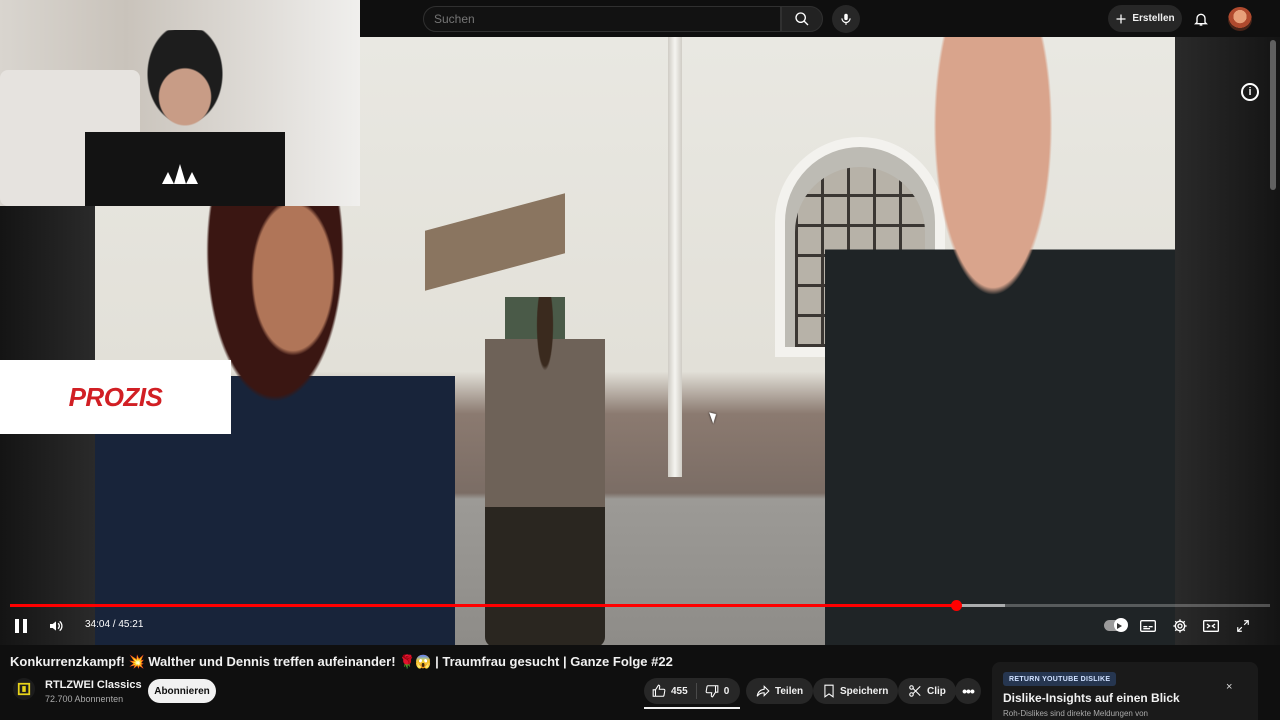 This screenshot has height=720, width=1280. I want to click on pause-icon, so click(21, 626).